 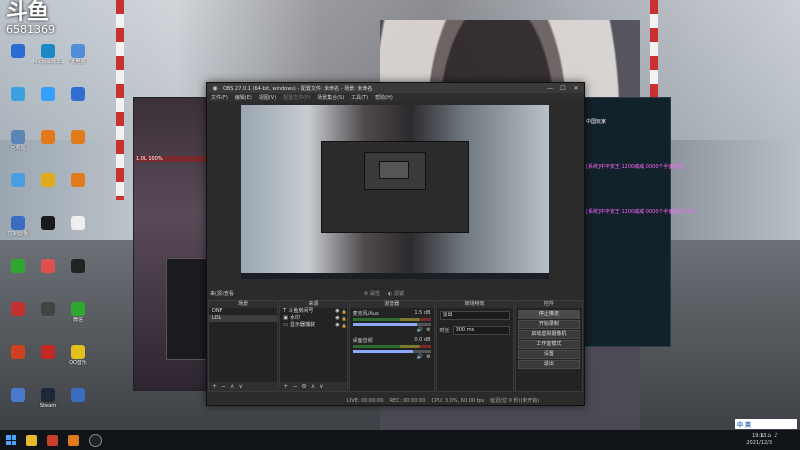 I want to click on add-source-icon: +, so click(x=285, y=386).